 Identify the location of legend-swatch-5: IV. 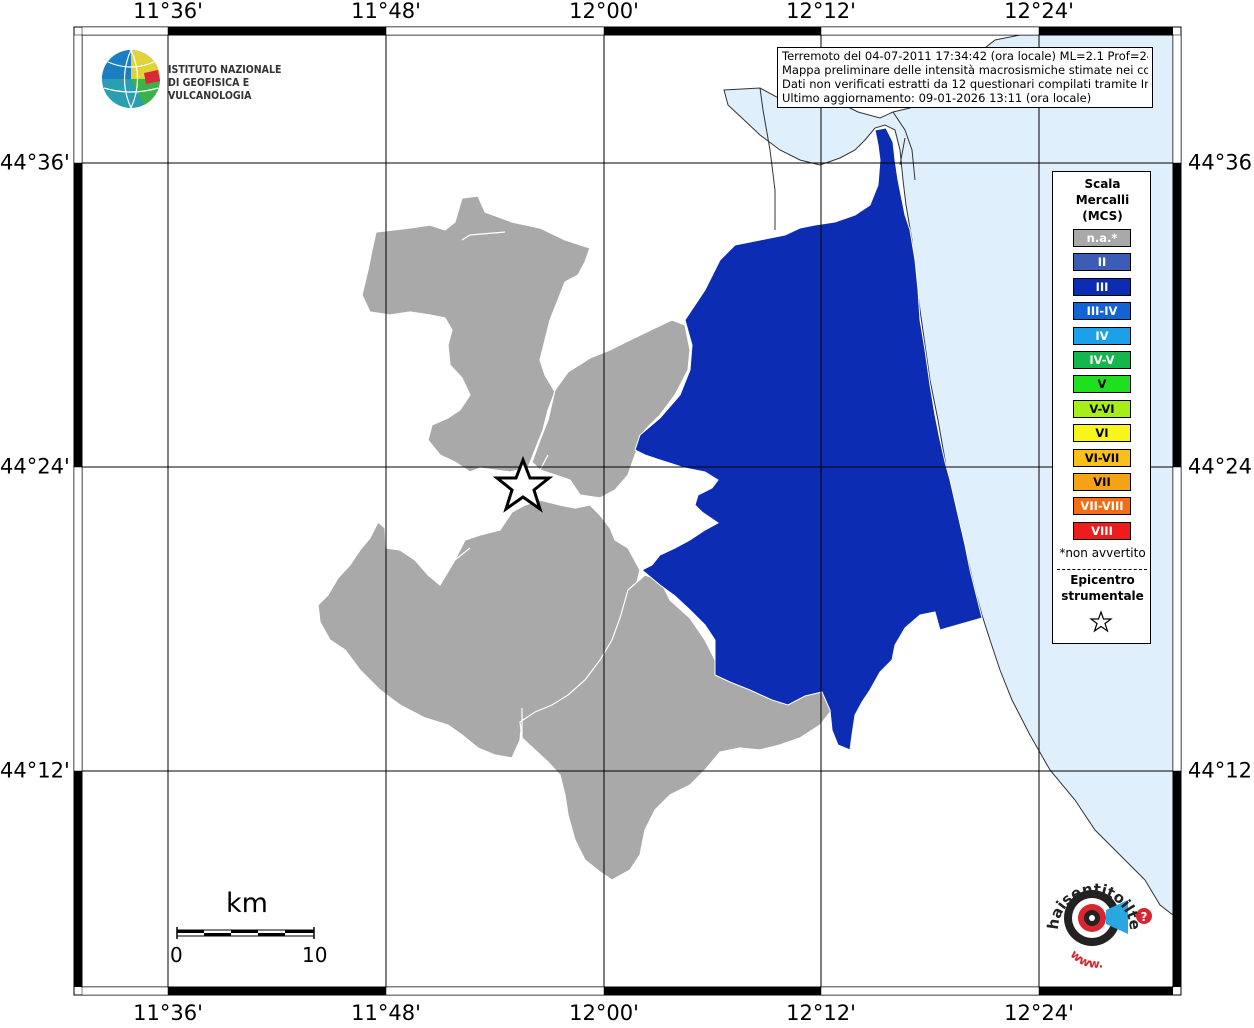
(1102, 335).